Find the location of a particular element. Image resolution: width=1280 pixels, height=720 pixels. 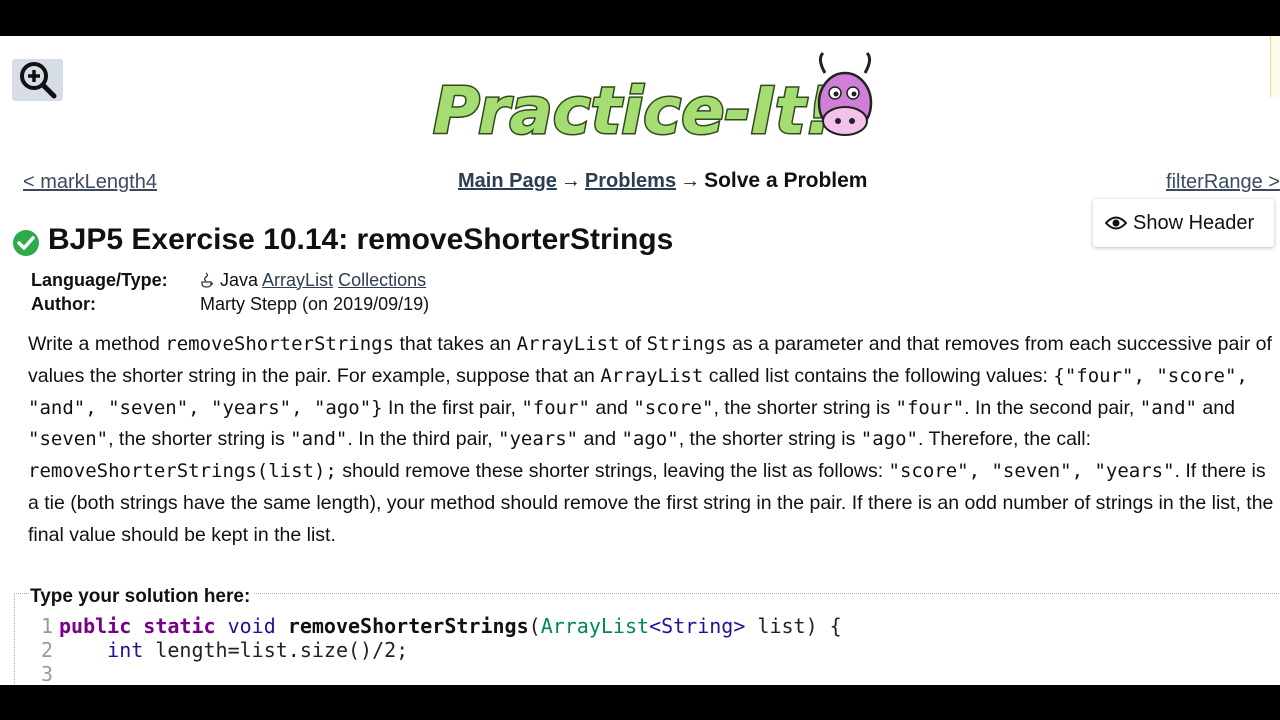

code-token: ArrayList is located at coordinates (595, 626).